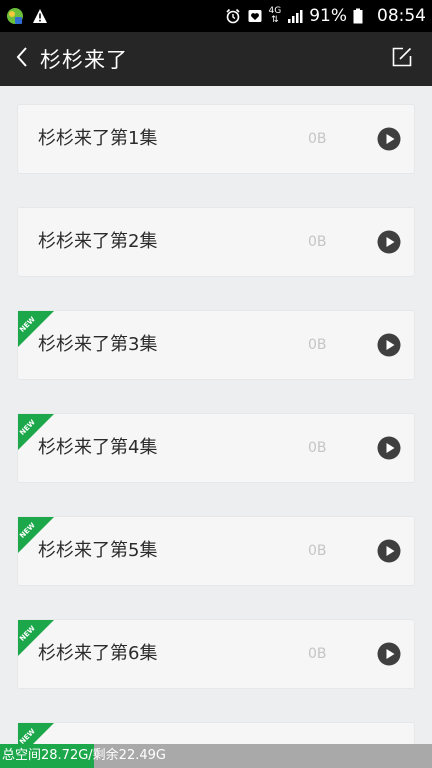  What do you see at coordinates (98, 138) in the screenshot?
I see `episode-title: 杉杉来了第1集` at bounding box center [98, 138].